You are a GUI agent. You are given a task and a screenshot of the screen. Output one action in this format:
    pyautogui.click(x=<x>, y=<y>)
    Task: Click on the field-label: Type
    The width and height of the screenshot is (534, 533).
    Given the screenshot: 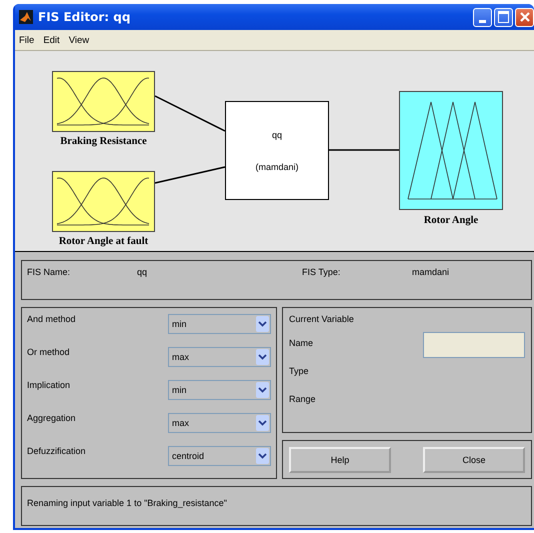 What is the action you would take?
    pyautogui.click(x=299, y=371)
    